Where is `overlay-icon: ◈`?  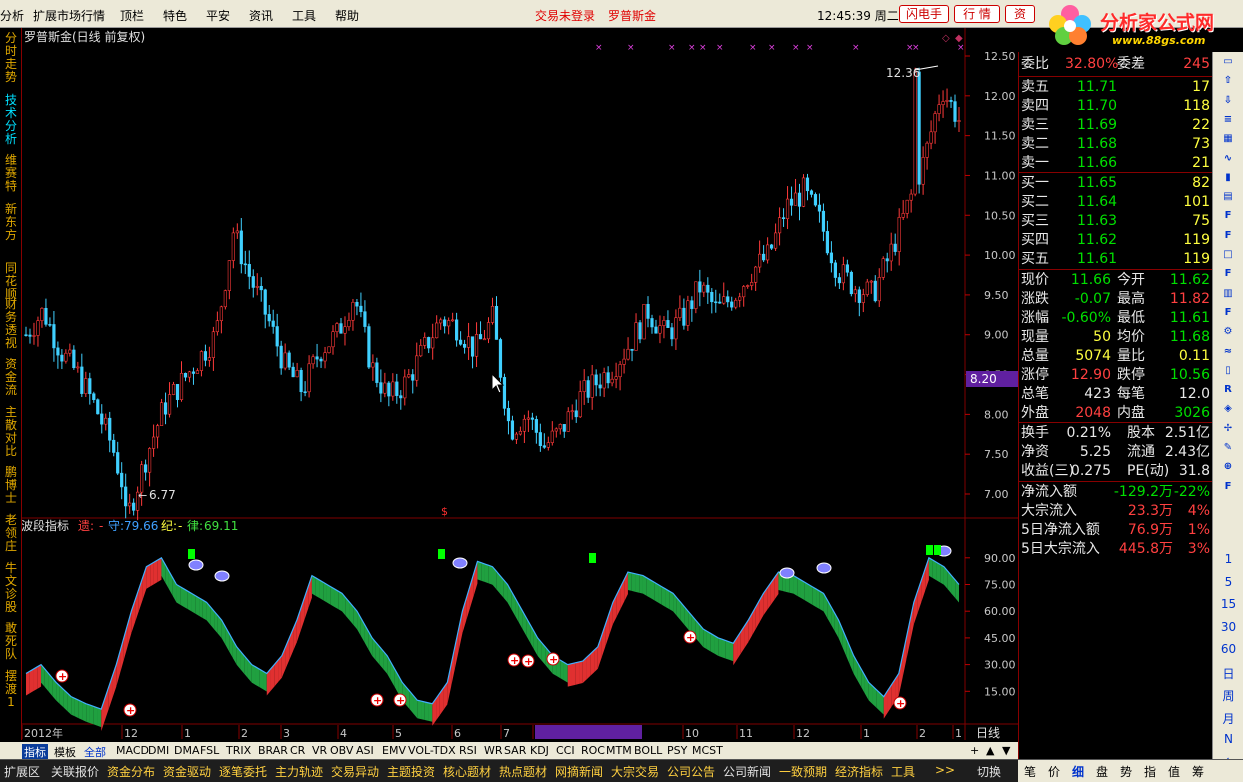 overlay-icon: ◈ is located at coordinates (1228, 411).